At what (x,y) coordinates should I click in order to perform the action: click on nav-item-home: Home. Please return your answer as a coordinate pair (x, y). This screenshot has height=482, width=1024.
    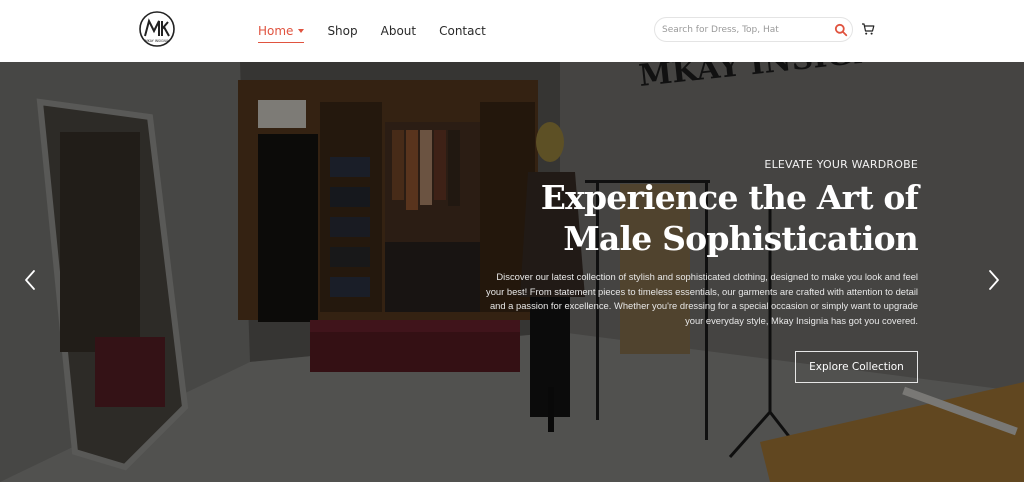
    Looking at the image, I should click on (281, 32).